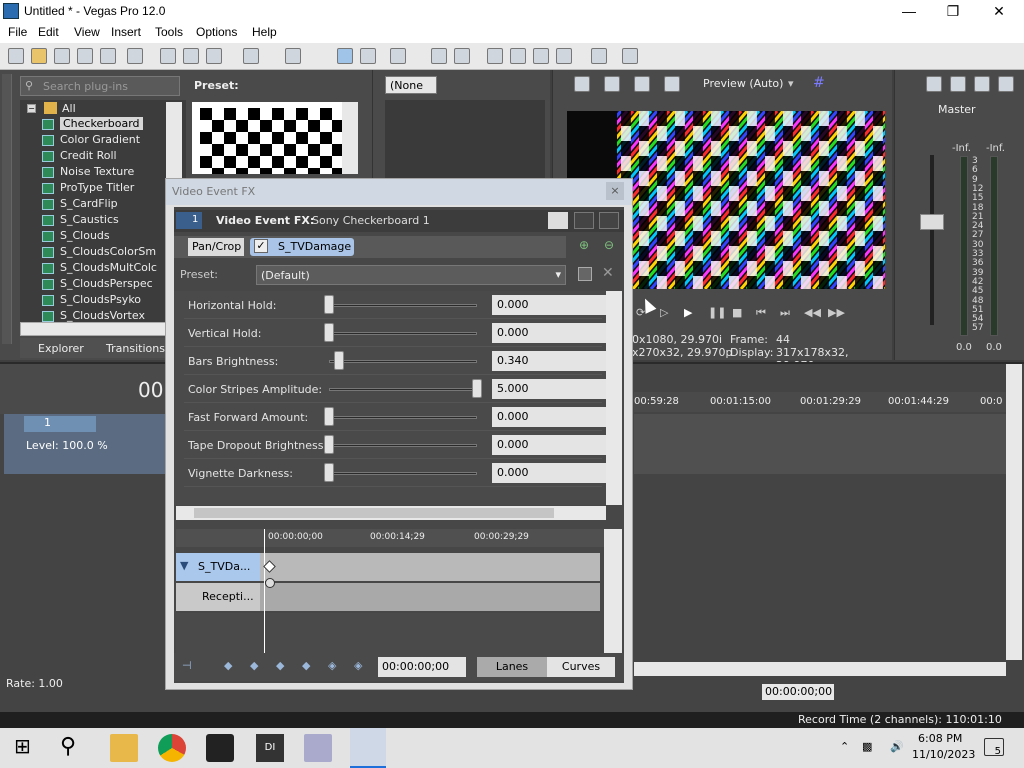 The width and height of the screenshot is (1024, 768). I want to click on timeline-hscrollbar, so click(820, 669).